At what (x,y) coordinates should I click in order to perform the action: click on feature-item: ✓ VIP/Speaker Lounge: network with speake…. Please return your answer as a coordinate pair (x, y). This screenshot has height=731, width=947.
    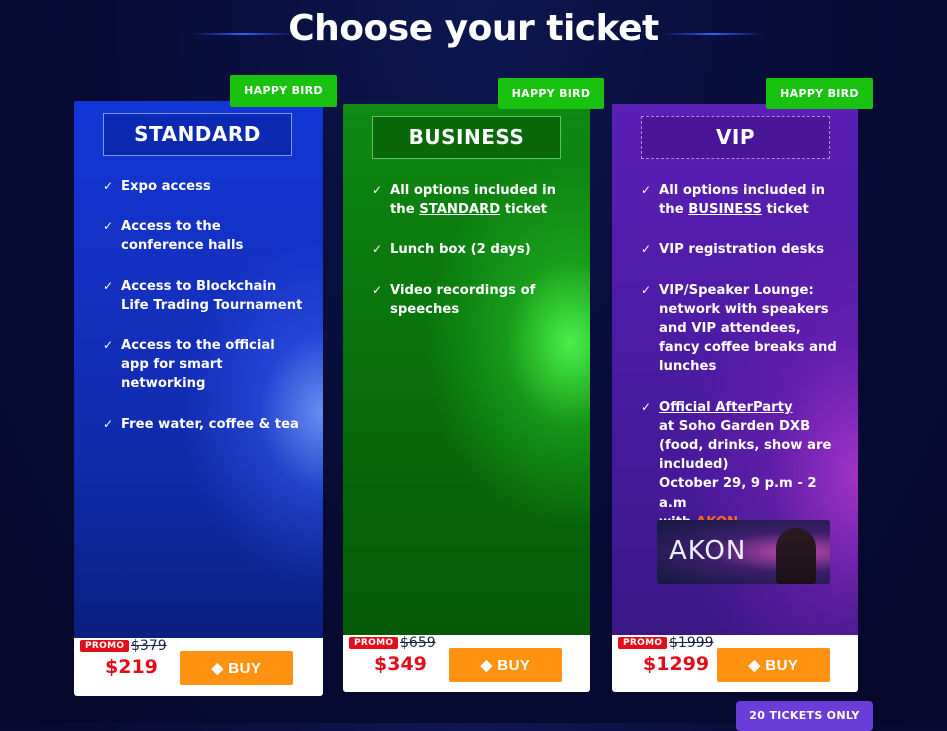
    Looking at the image, I should click on (739, 328).